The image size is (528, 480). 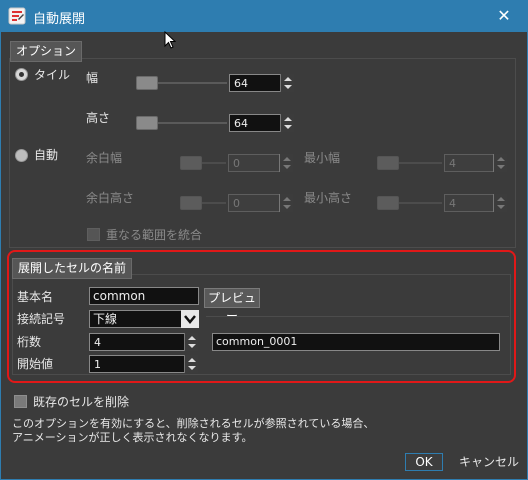 What do you see at coordinates (469, 163) in the screenshot?
I see `min-width-input: 4` at bounding box center [469, 163].